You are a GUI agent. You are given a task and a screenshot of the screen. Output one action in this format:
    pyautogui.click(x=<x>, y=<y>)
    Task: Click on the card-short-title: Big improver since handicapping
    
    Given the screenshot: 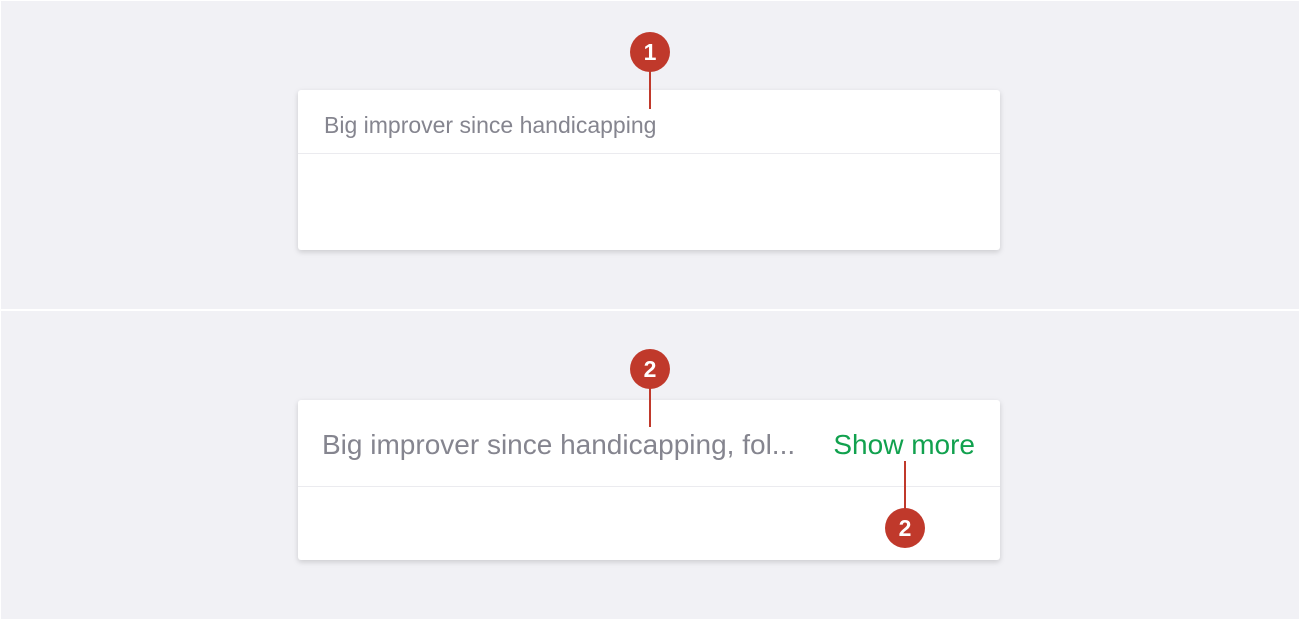 What is the action you would take?
    pyautogui.click(x=649, y=170)
    